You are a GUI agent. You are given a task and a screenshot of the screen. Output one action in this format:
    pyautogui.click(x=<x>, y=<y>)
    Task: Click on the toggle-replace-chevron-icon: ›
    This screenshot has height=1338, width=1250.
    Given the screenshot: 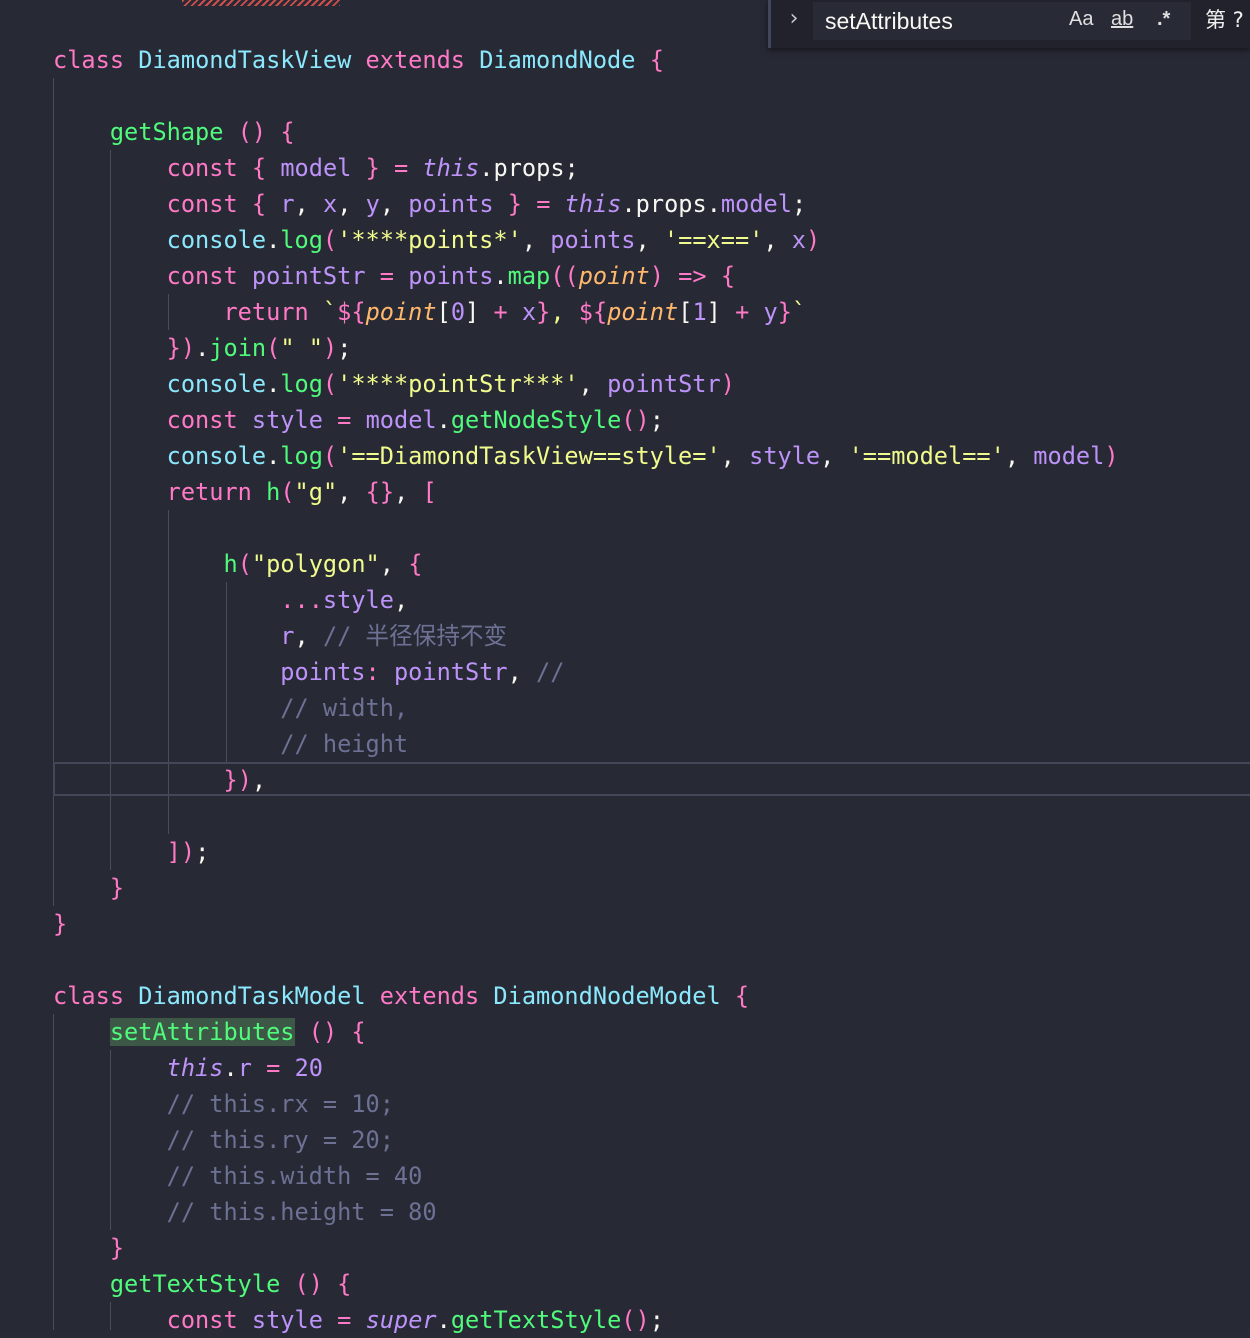 What is the action you would take?
    pyautogui.click(x=794, y=20)
    